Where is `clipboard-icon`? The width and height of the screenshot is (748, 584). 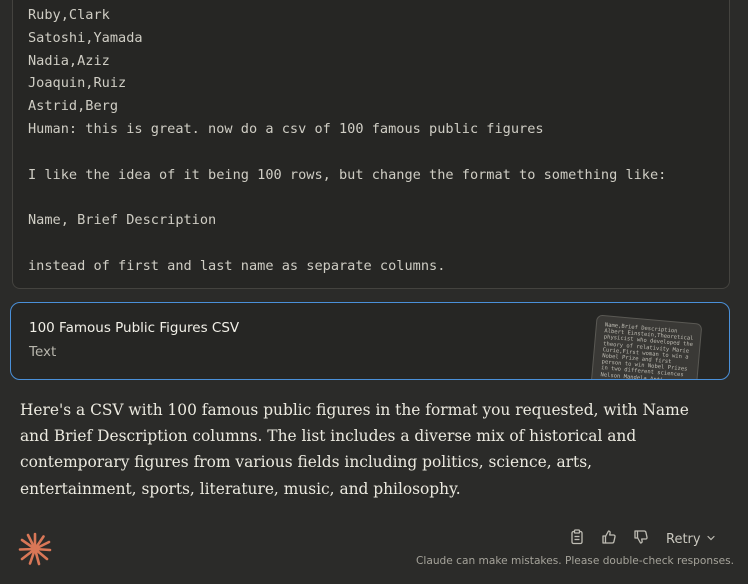
clipboard-icon is located at coordinates (577, 539).